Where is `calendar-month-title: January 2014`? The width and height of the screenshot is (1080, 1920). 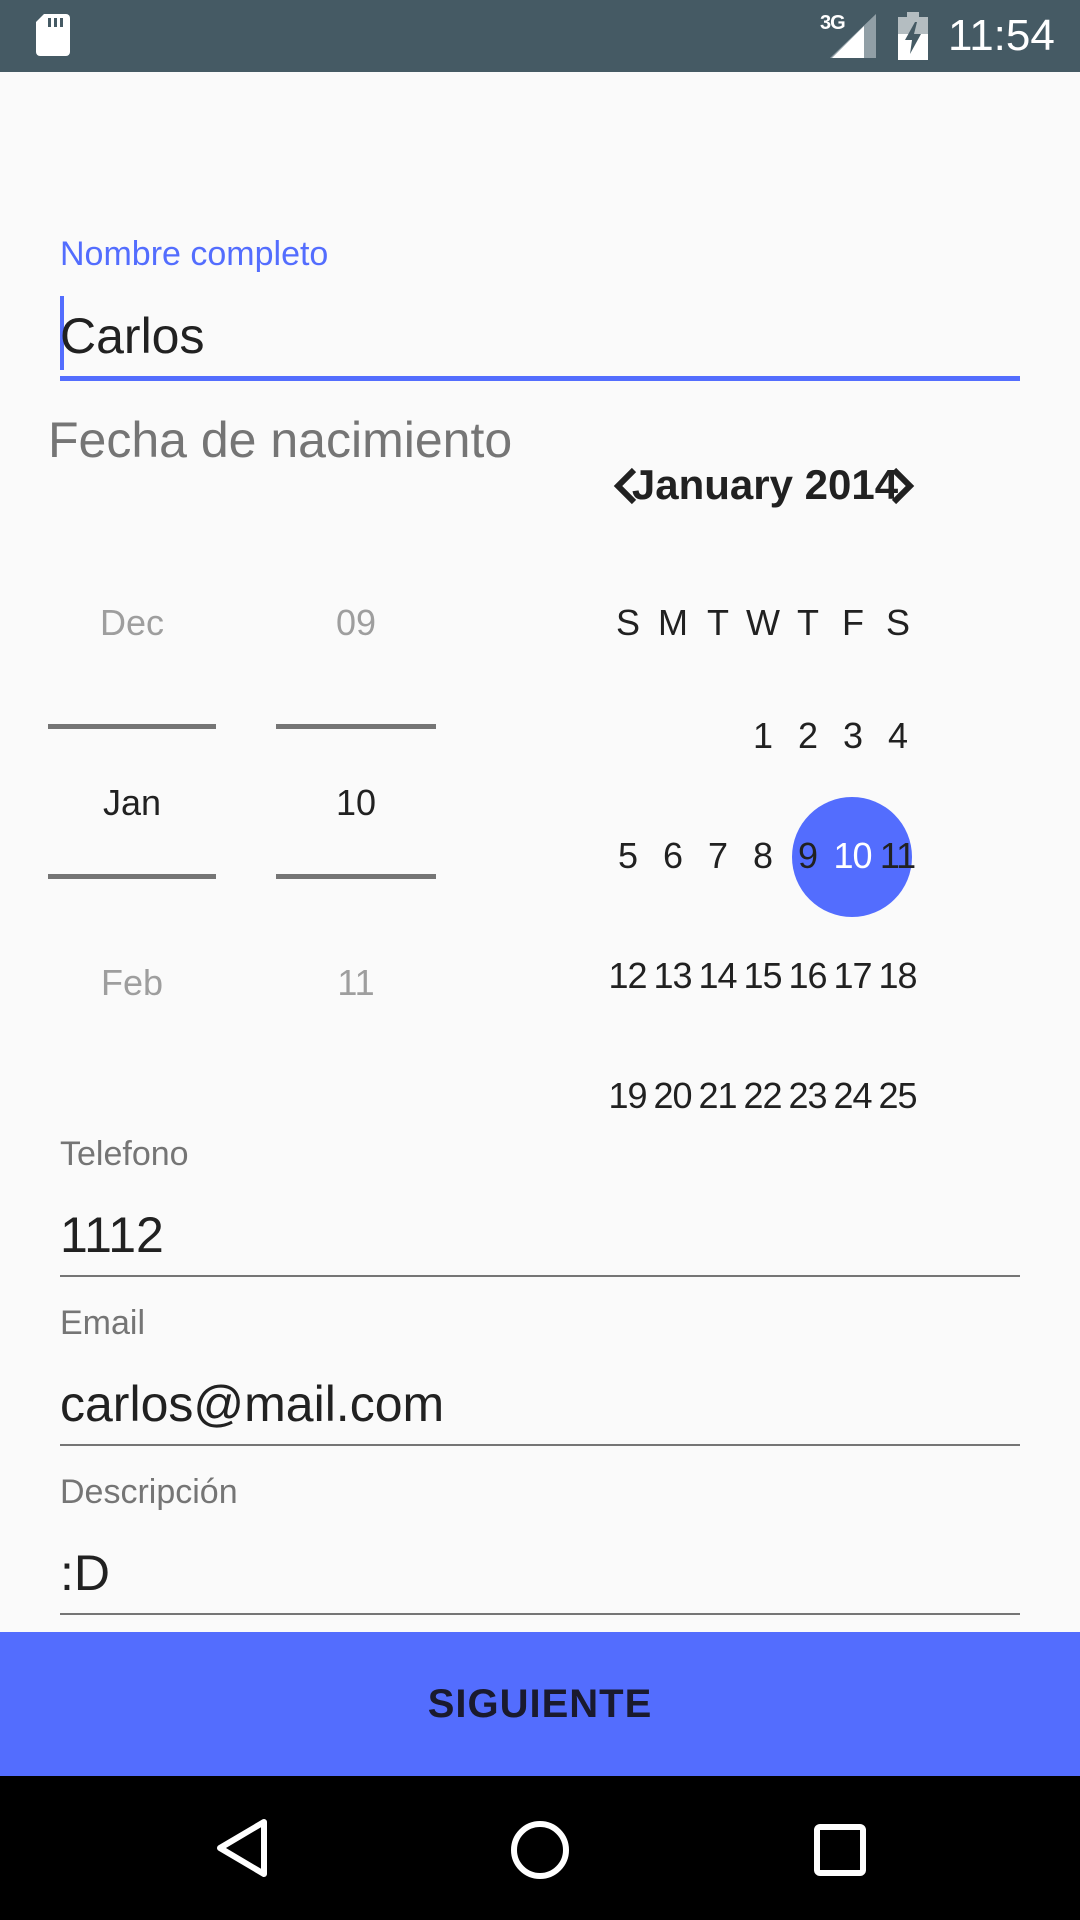 calendar-month-title: January 2014 is located at coordinates (765, 484).